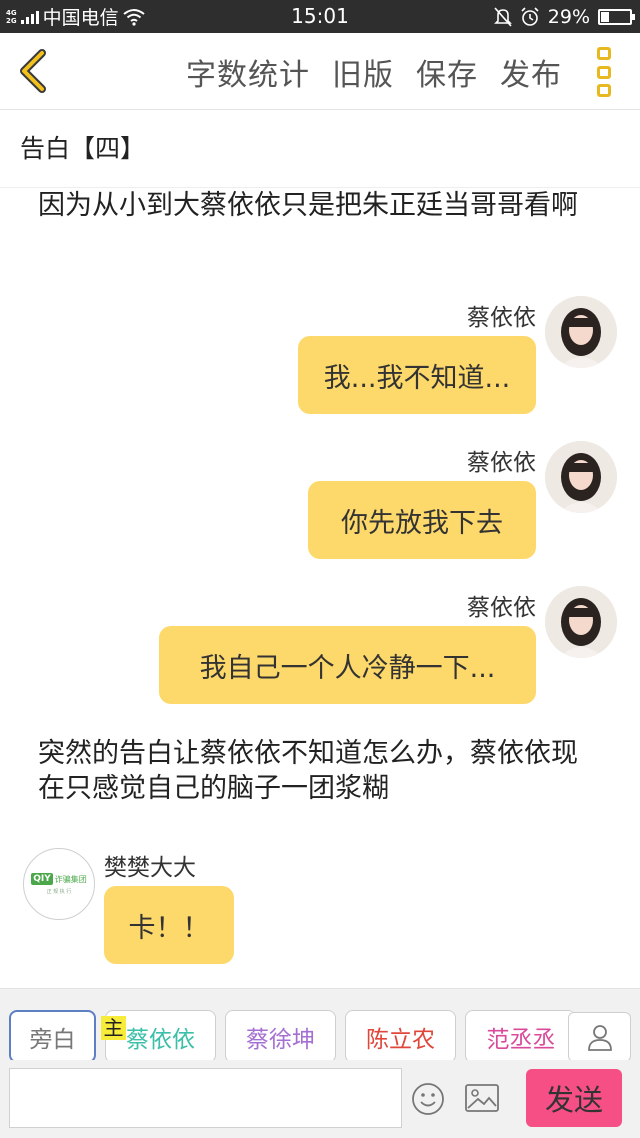  Describe the element at coordinates (604, 53) in the screenshot. I see `vertical-dots-icon` at that location.